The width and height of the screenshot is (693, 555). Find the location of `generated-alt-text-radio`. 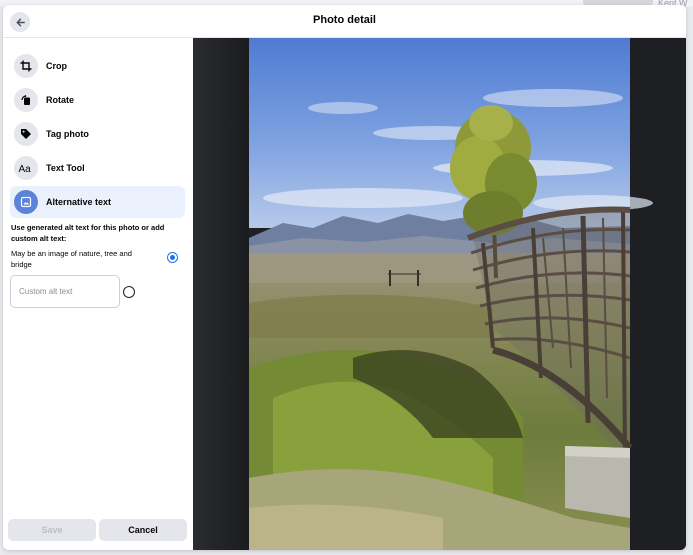

generated-alt-text-radio is located at coordinates (172, 257).